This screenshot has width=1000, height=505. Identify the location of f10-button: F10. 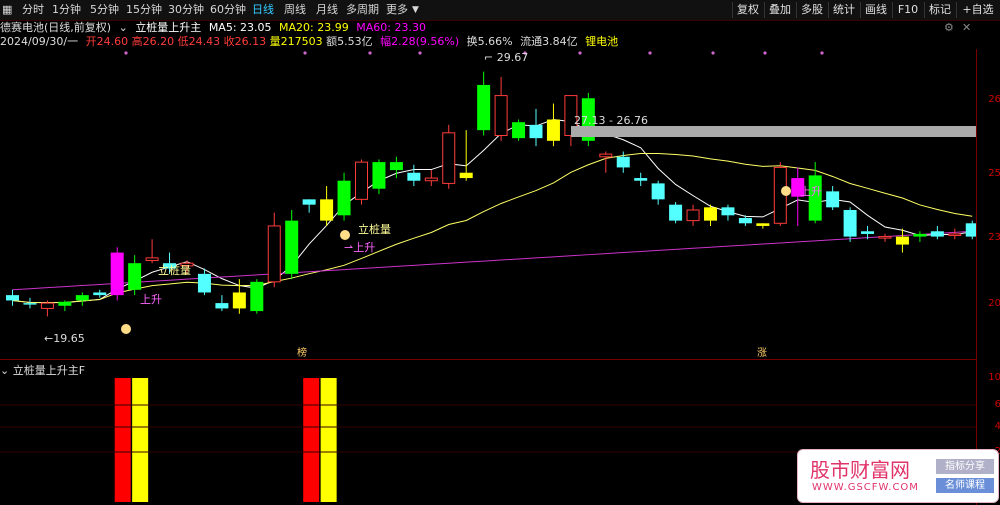
(907, 10).